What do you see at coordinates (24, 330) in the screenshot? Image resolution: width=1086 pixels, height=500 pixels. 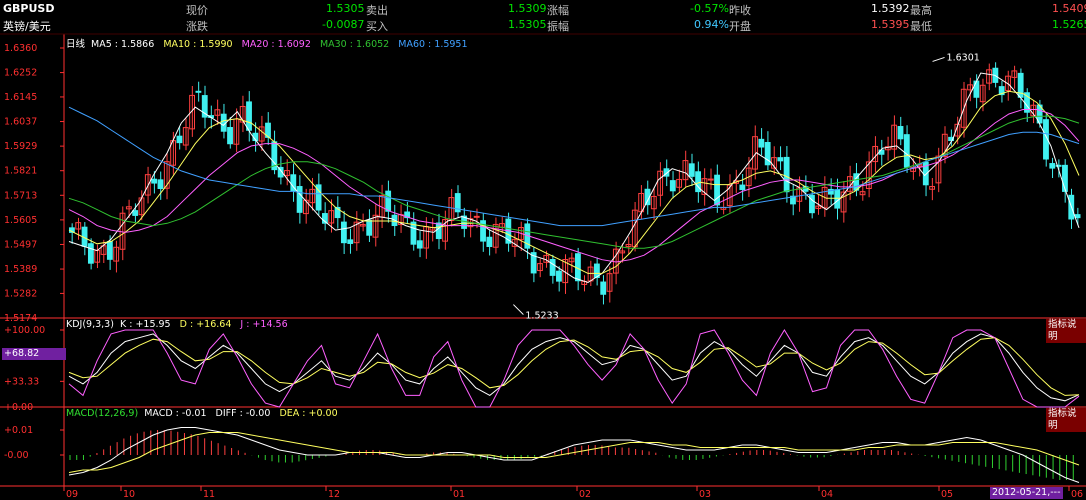 I see `kdj-y-tick-label: +100.00` at bounding box center [24, 330].